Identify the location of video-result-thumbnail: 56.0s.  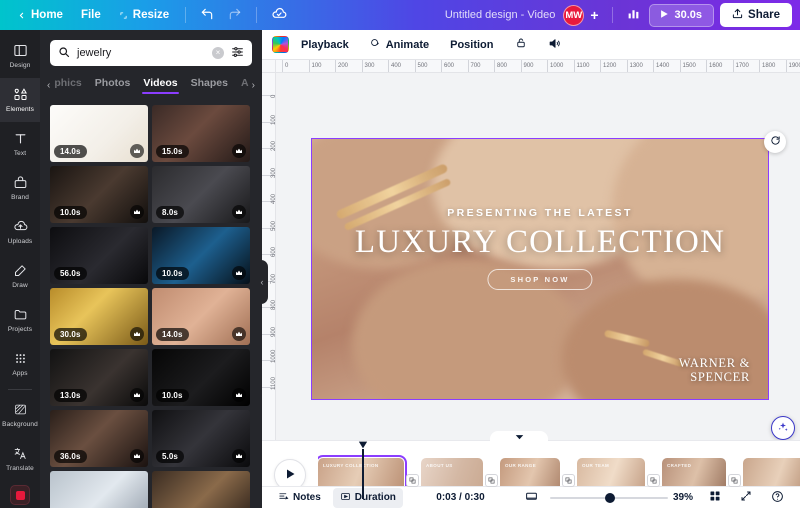
(99, 255).